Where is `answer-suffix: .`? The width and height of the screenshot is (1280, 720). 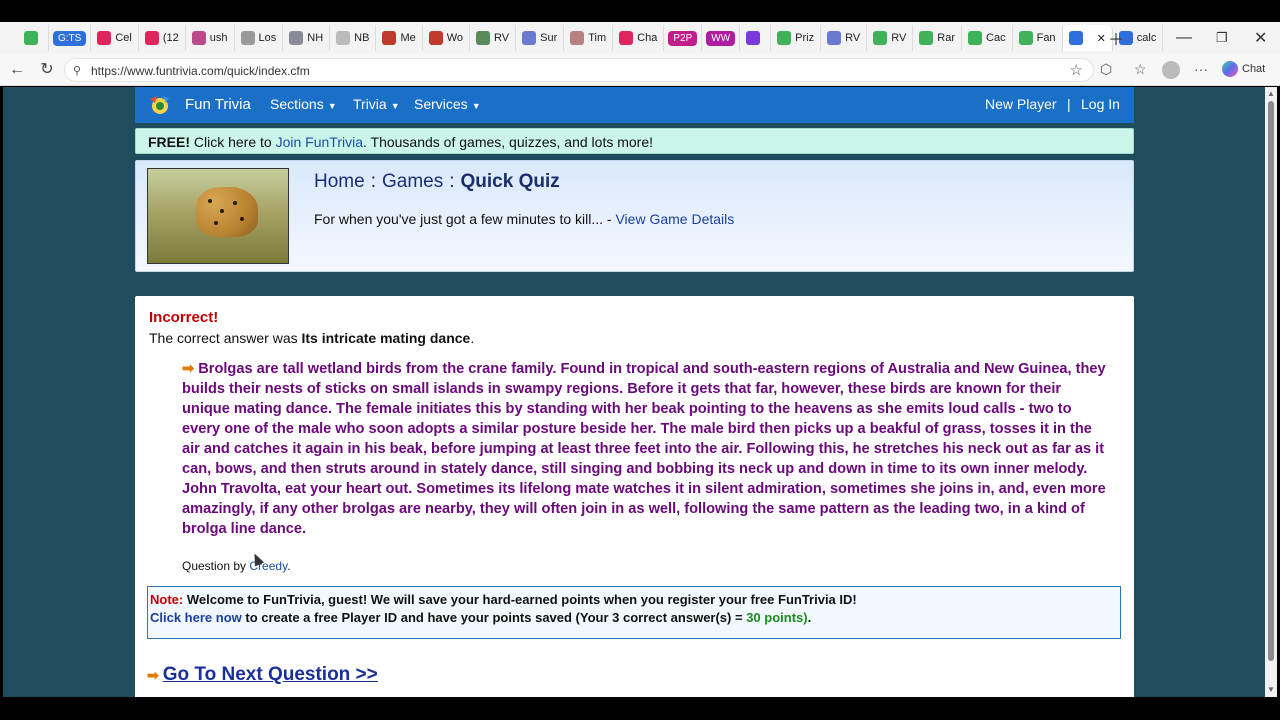
answer-suffix: . is located at coordinates (472, 338).